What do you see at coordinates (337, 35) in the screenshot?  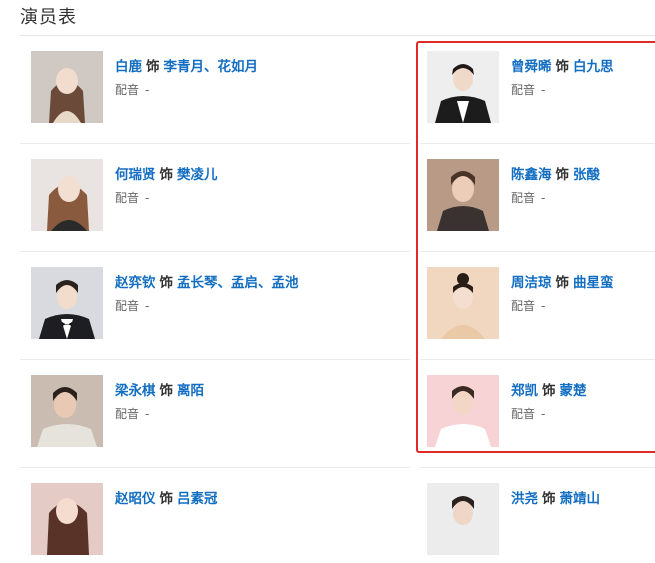 I see `title-divider` at bounding box center [337, 35].